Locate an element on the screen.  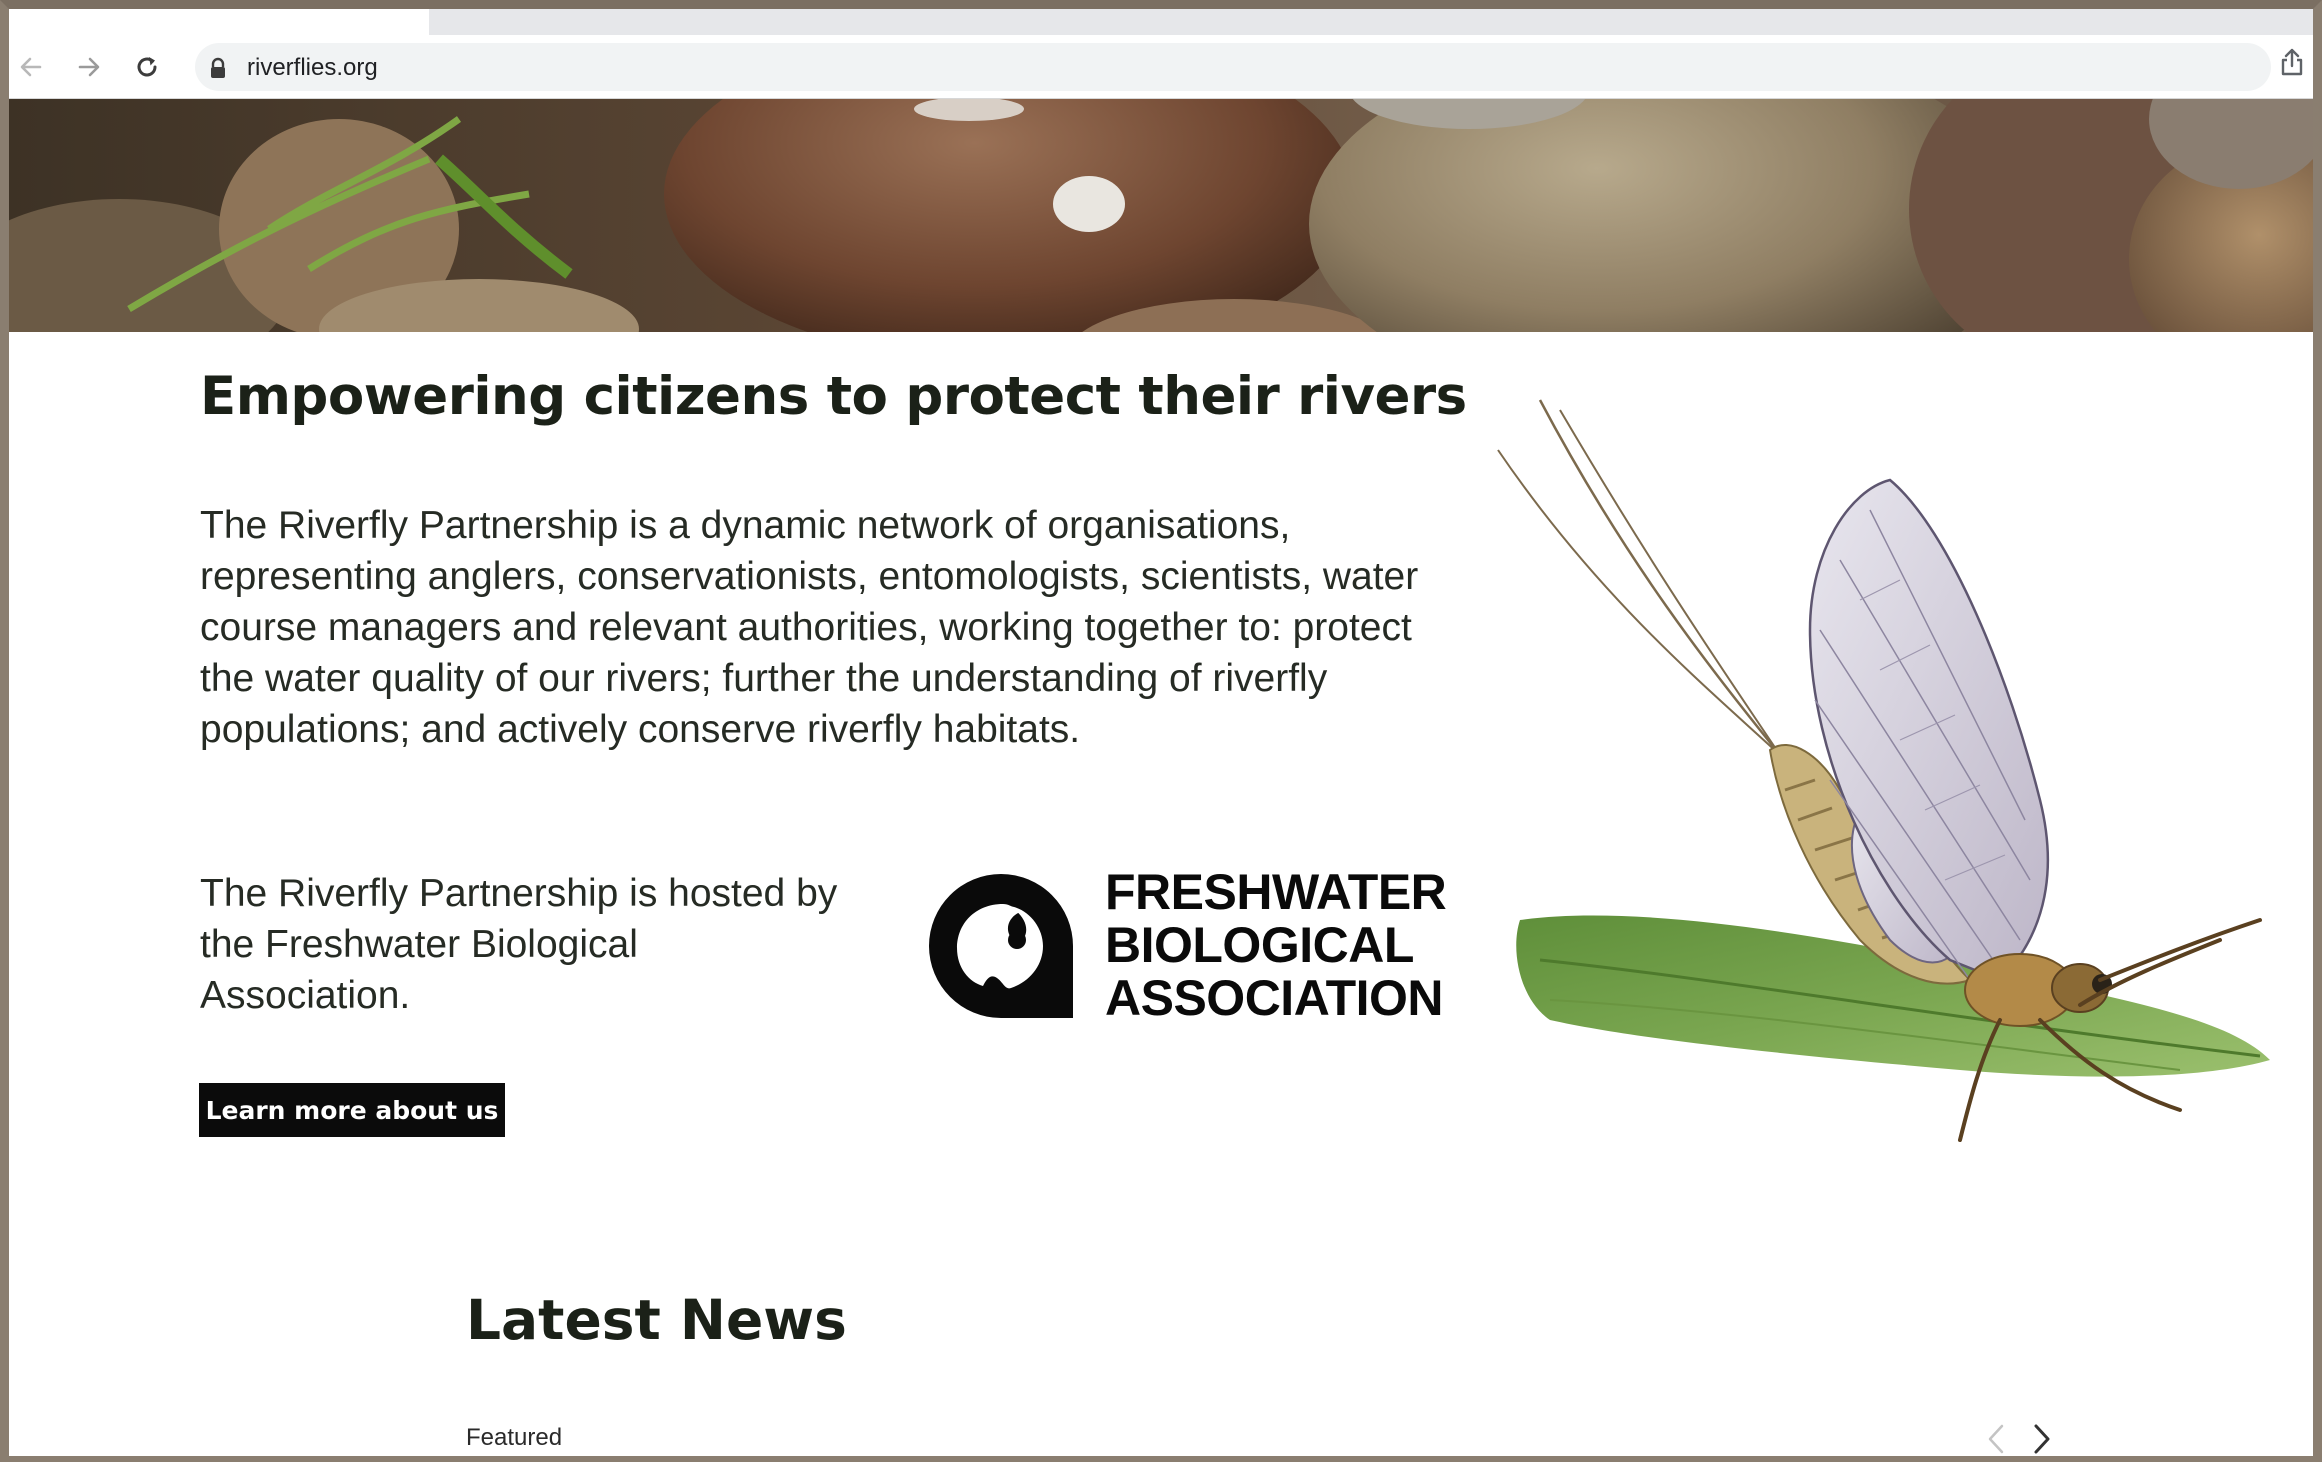
arrow-left-icon is located at coordinates (31, 67).